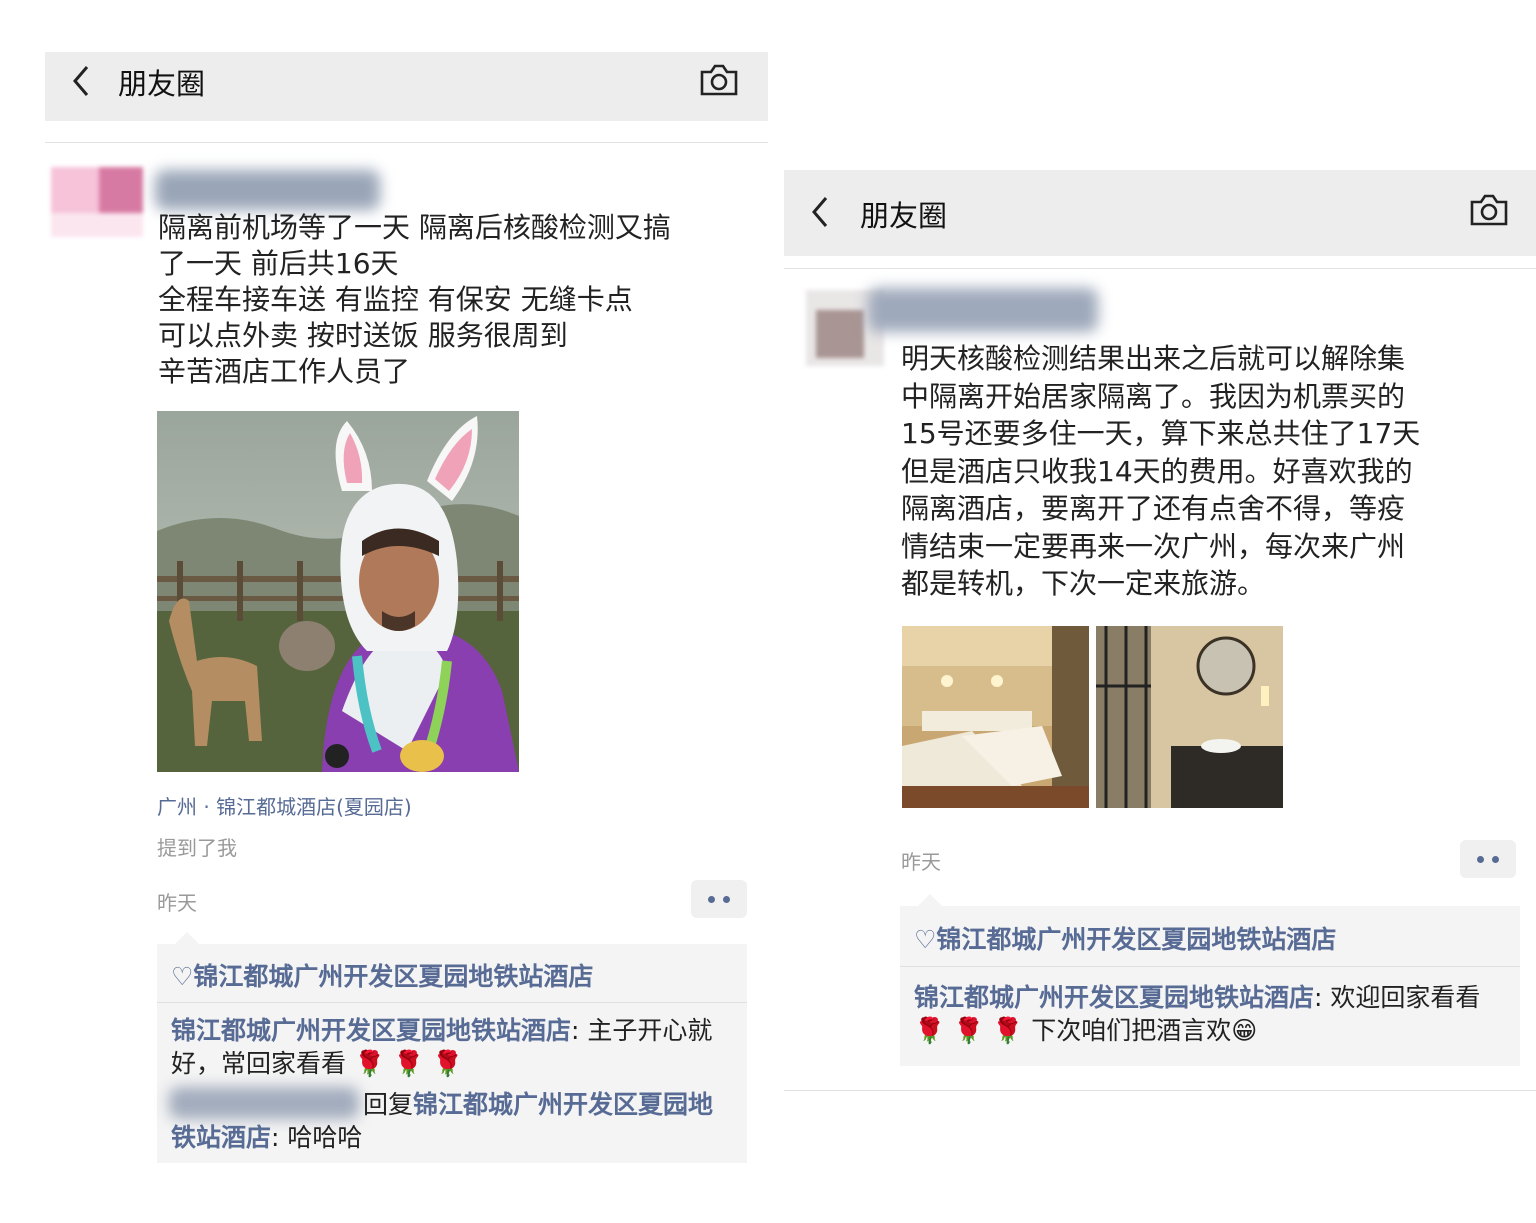 The image size is (1536, 1223). Describe the element at coordinates (1131, 1030) in the screenshot. I see `comment-text-2: 下次咱们把酒言欢` at that location.